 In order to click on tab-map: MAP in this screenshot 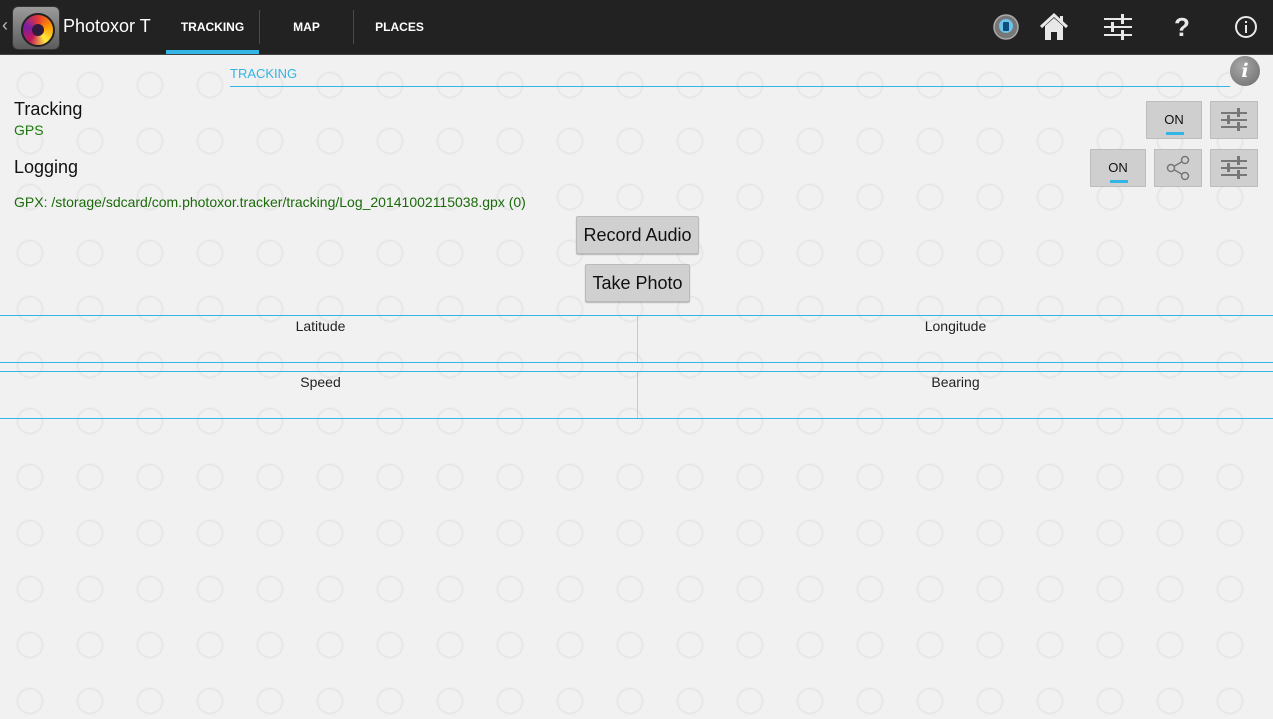, I will do `click(306, 27)`.